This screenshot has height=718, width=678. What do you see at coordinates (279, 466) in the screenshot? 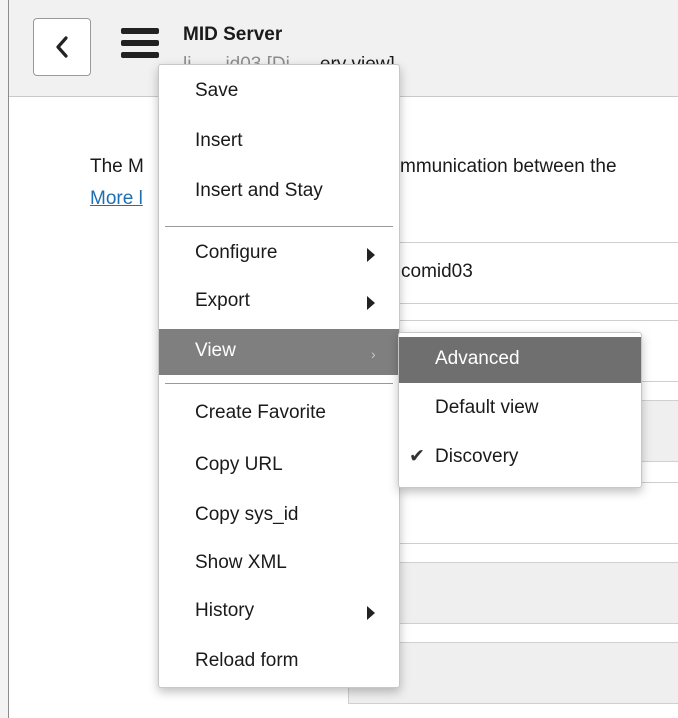
I see `menu-item-copy-url: Copy URL` at bounding box center [279, 466].